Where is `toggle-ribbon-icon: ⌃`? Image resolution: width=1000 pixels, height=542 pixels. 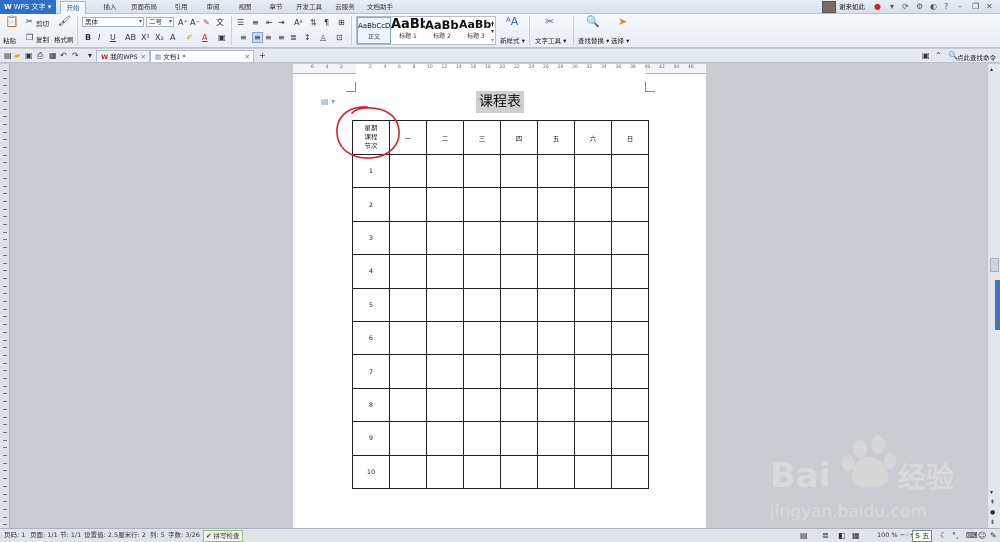
toggle-ribbon-icon: ⌃ is located at coordinates (938, 55).